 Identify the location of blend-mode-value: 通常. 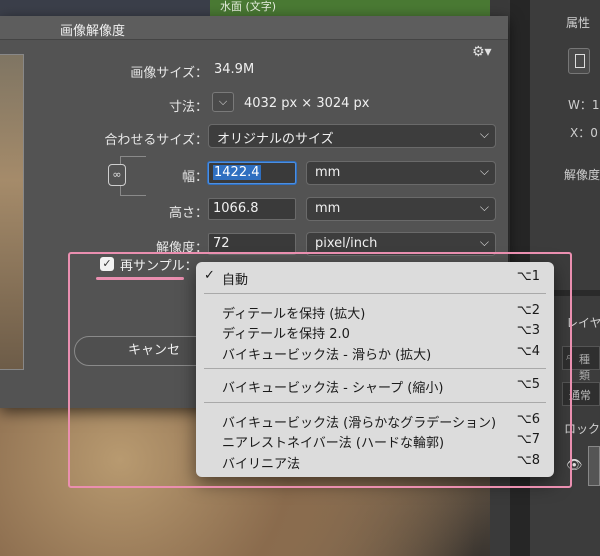
(580, 395).